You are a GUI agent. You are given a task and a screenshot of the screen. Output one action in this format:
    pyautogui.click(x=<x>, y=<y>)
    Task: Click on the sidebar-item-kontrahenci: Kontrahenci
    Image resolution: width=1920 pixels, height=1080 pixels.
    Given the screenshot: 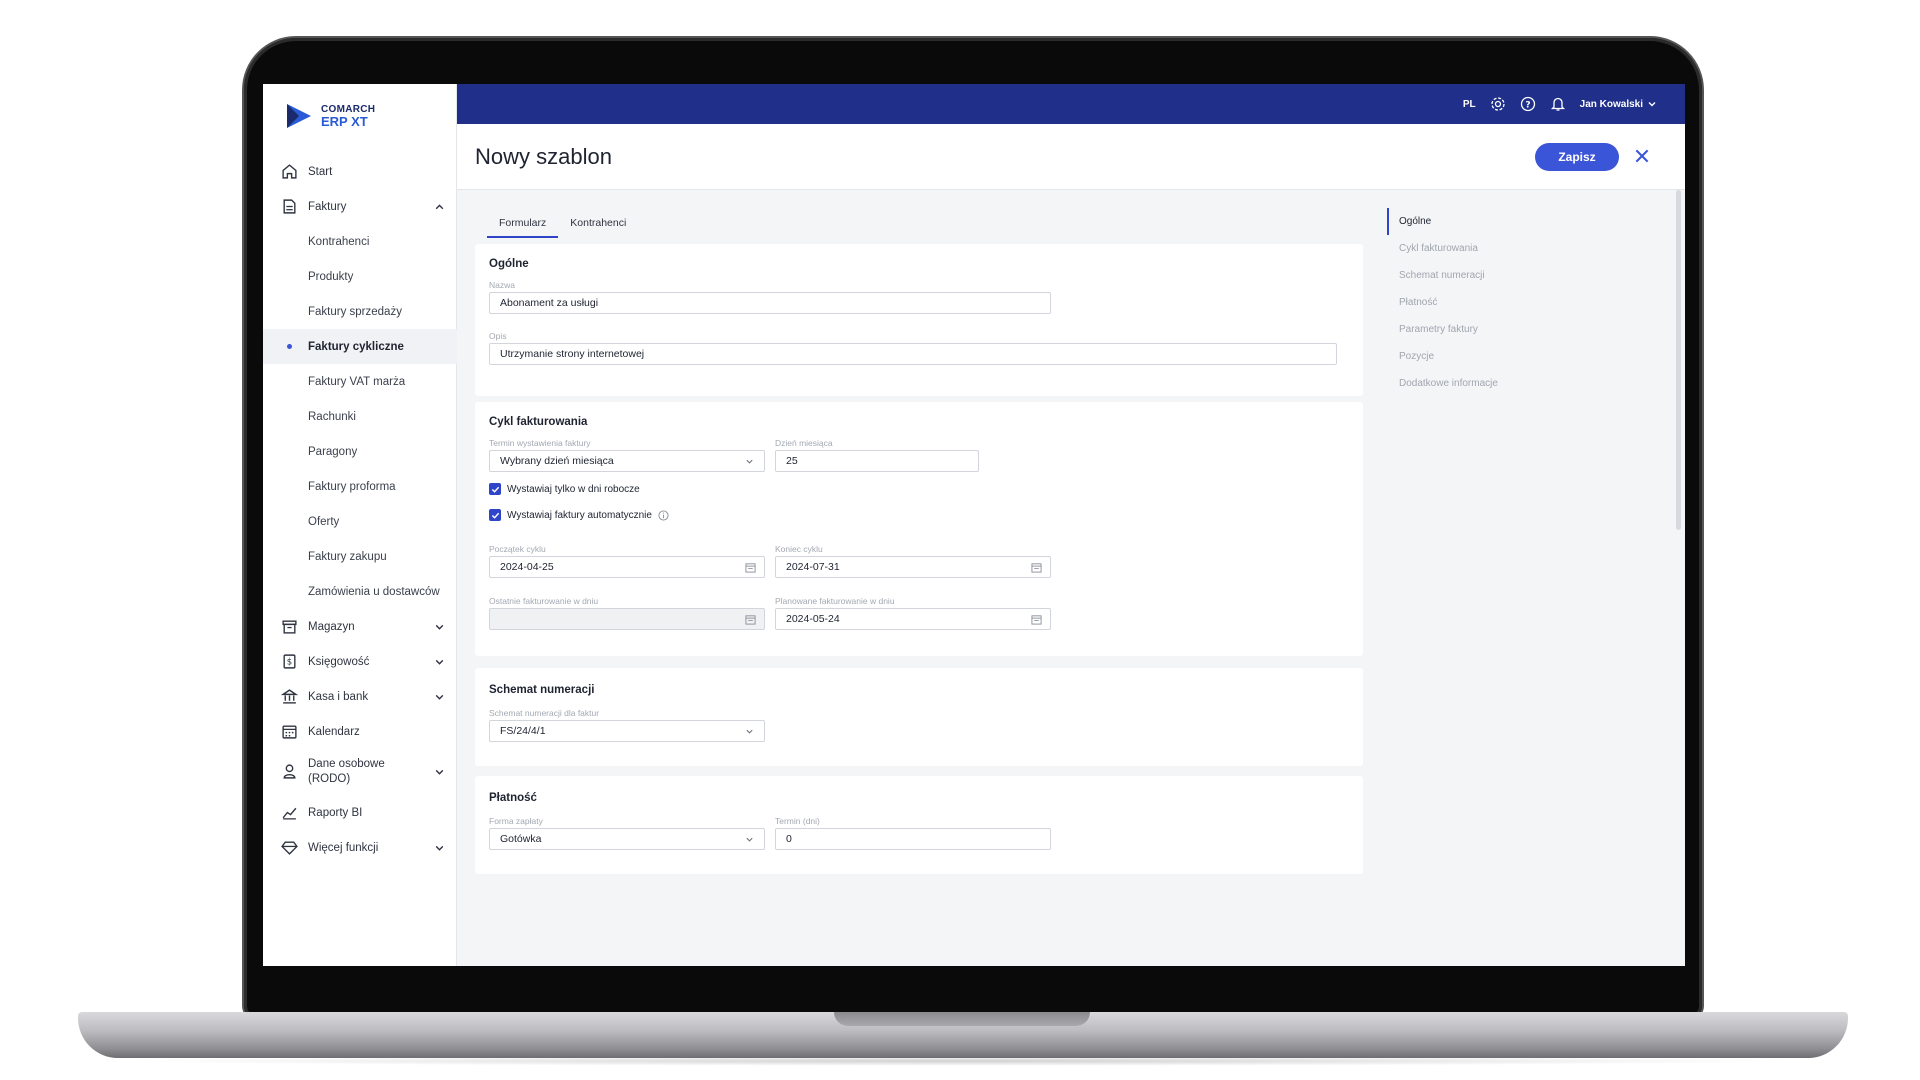 What is the action you would take?
    pyautogui.click(x=360, y=241)
    